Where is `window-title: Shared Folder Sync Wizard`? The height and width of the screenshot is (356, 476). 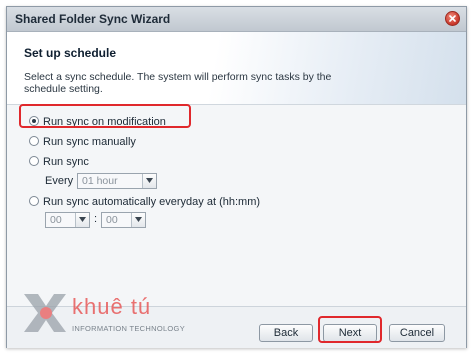 window-title: Shared Folder Sync Wizard is located at coordinates (93, 19).